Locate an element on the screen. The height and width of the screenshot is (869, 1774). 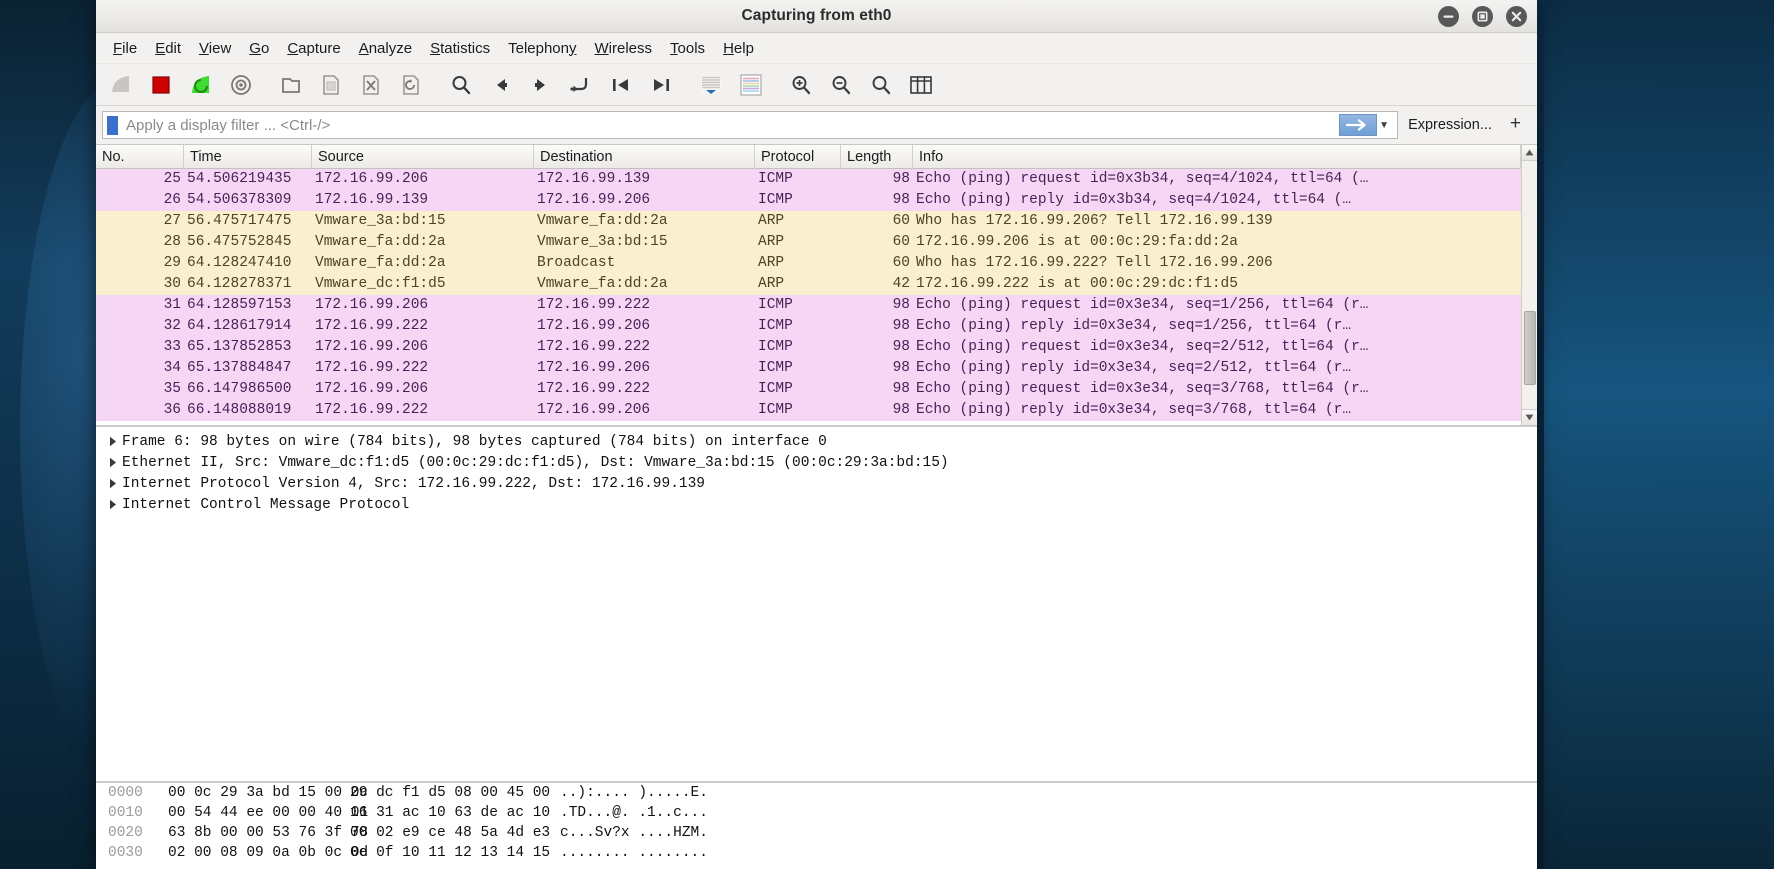
menu-file: File is located at coordinates (125, 48).